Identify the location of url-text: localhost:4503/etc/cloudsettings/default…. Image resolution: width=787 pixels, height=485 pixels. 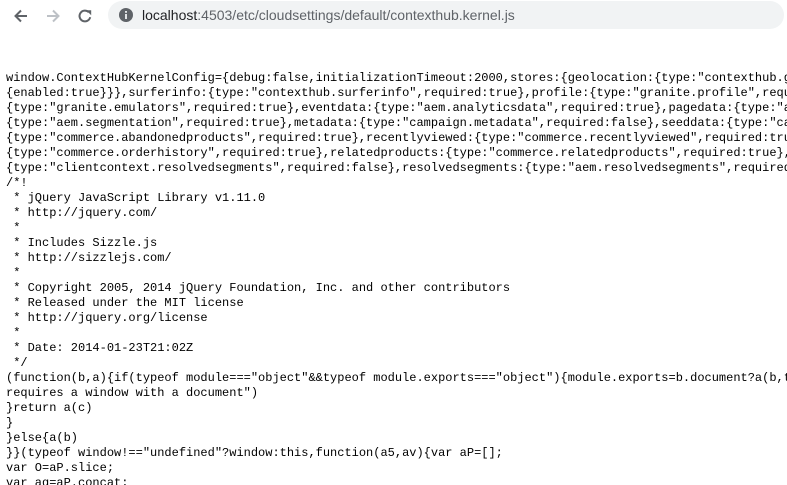
(328, 15).